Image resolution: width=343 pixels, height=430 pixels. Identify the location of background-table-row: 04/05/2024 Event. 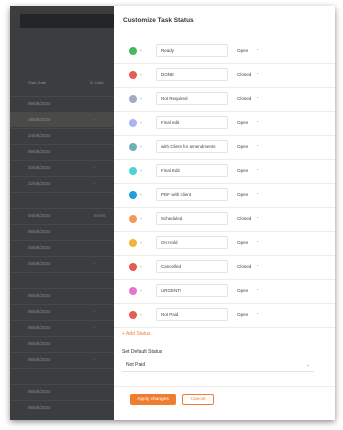
(62, 215).